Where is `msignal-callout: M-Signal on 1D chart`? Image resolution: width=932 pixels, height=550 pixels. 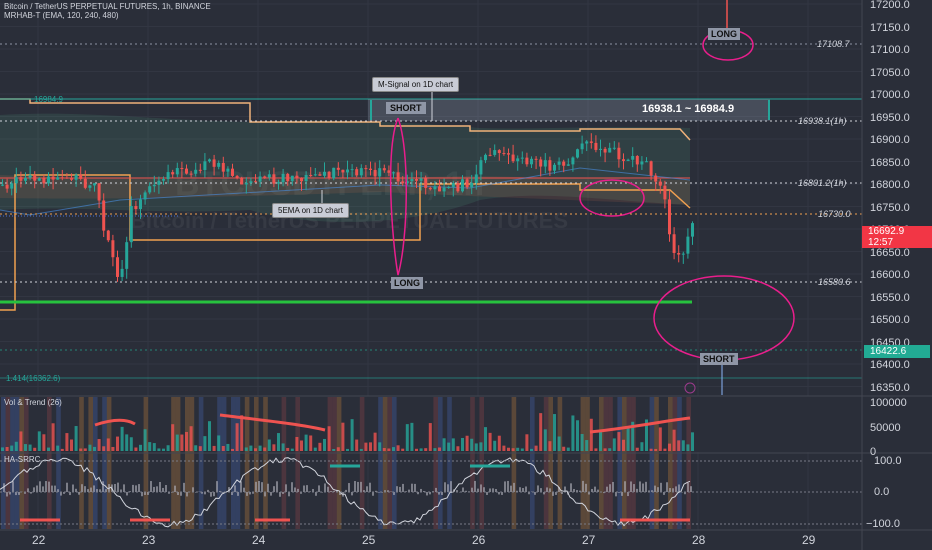
msignal-callout: M-Signal on 1D chart is located at coordinates (416, 84).